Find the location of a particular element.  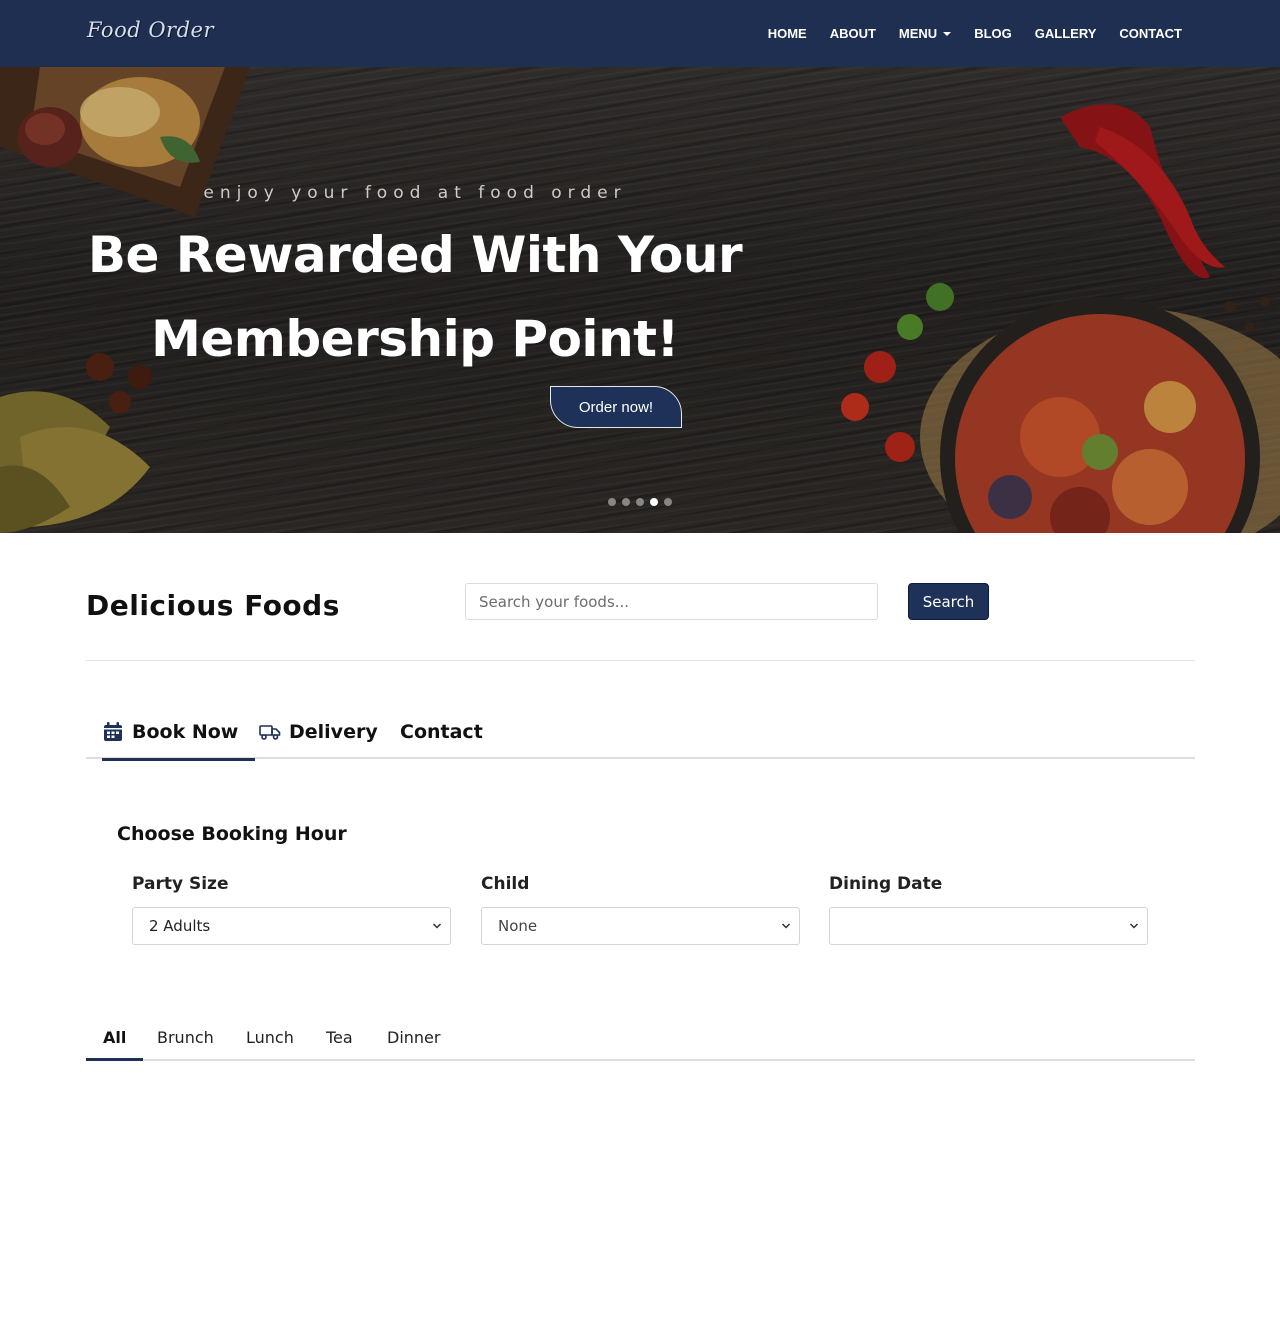

brand-logo: Food Order is located at coordinates (150, 30).